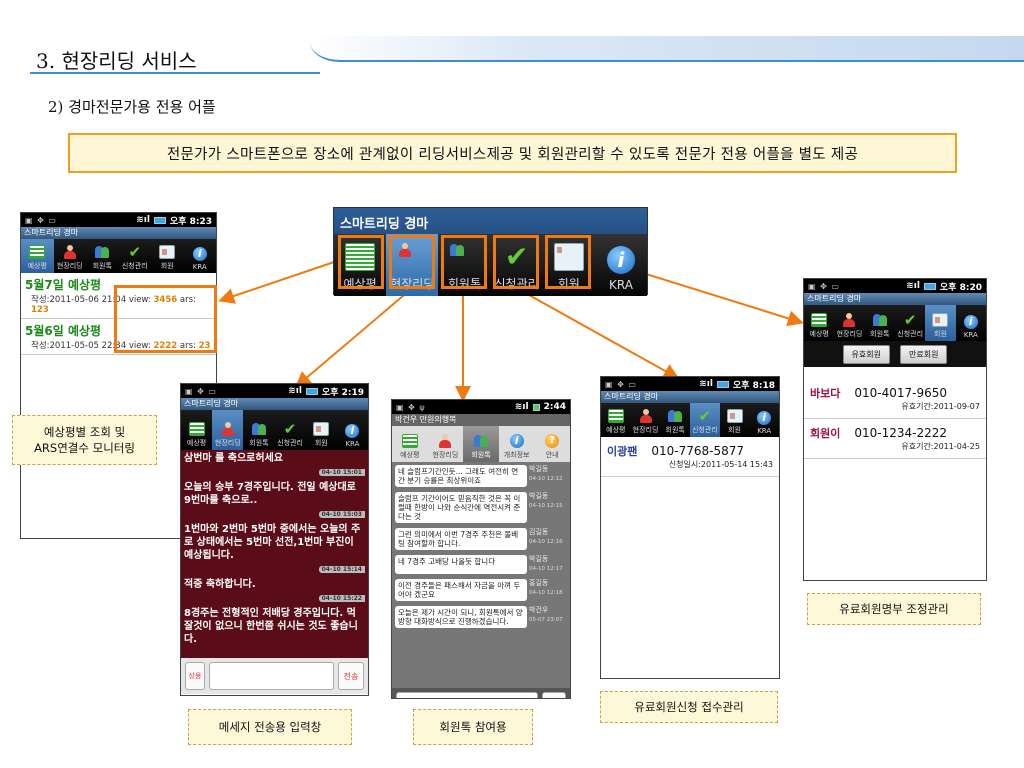 Image resolution: width=1024 pixels, height=768 pixels. I want to click on caption-forecast: 예상평별 조회 및 ARS연결수 모니터링, so click(84, 440).